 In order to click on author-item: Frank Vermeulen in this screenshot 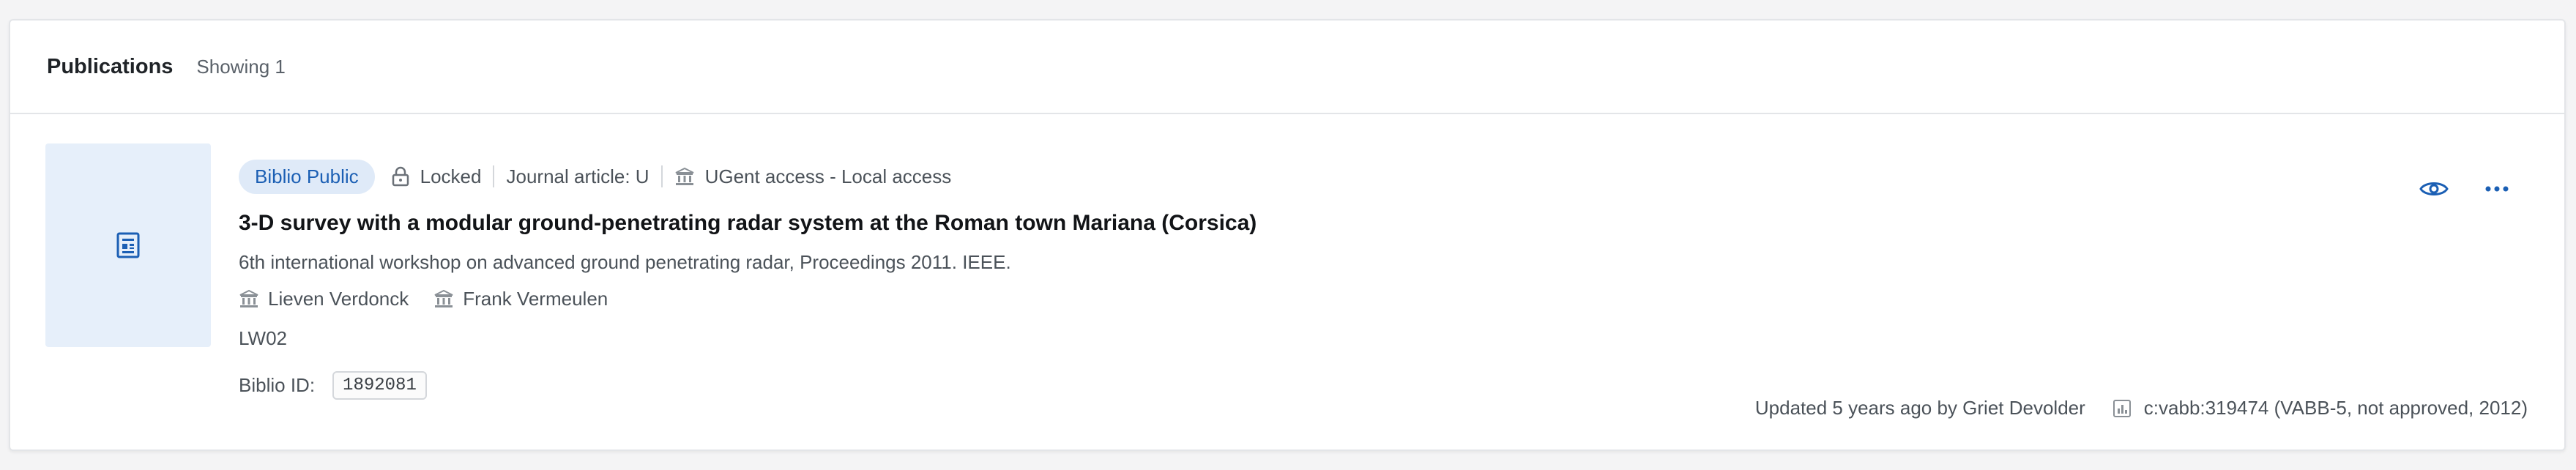, I will do `click(520, 299)`.